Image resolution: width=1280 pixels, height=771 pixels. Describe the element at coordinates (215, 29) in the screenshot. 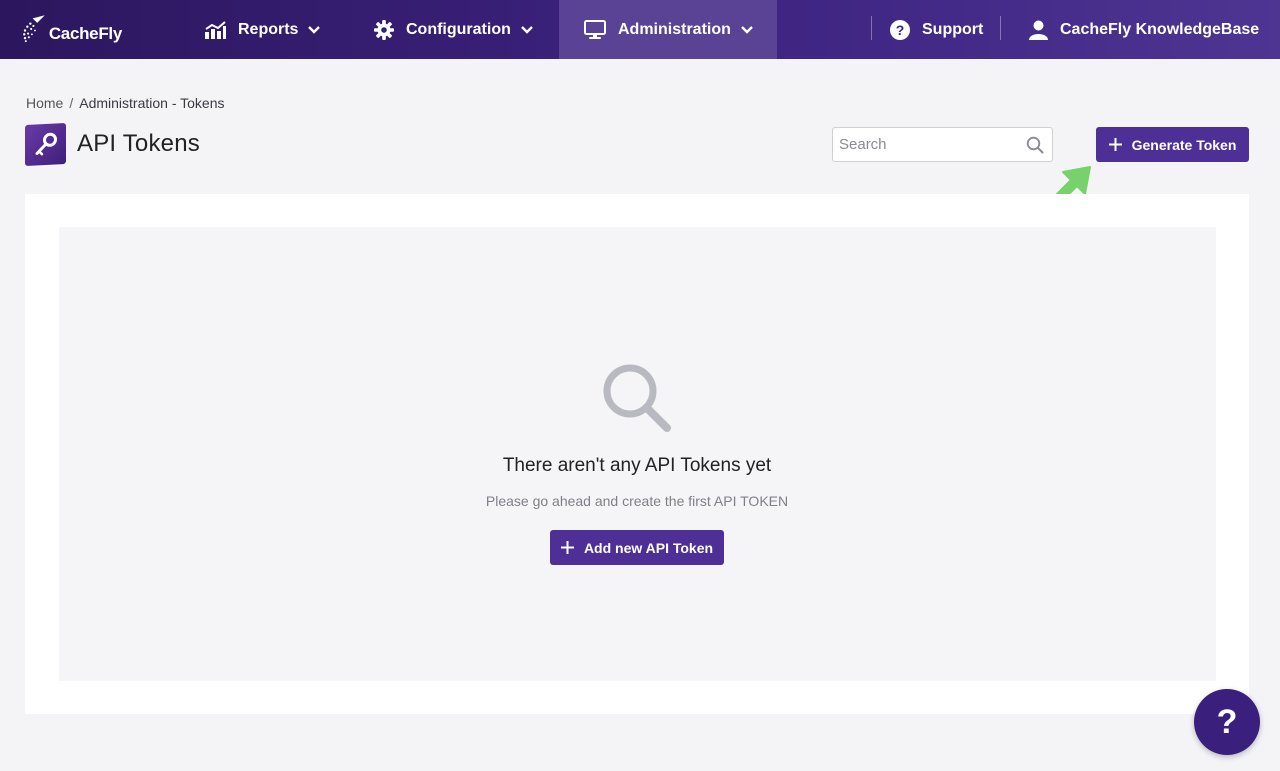

I see `chart-icon` at that location.